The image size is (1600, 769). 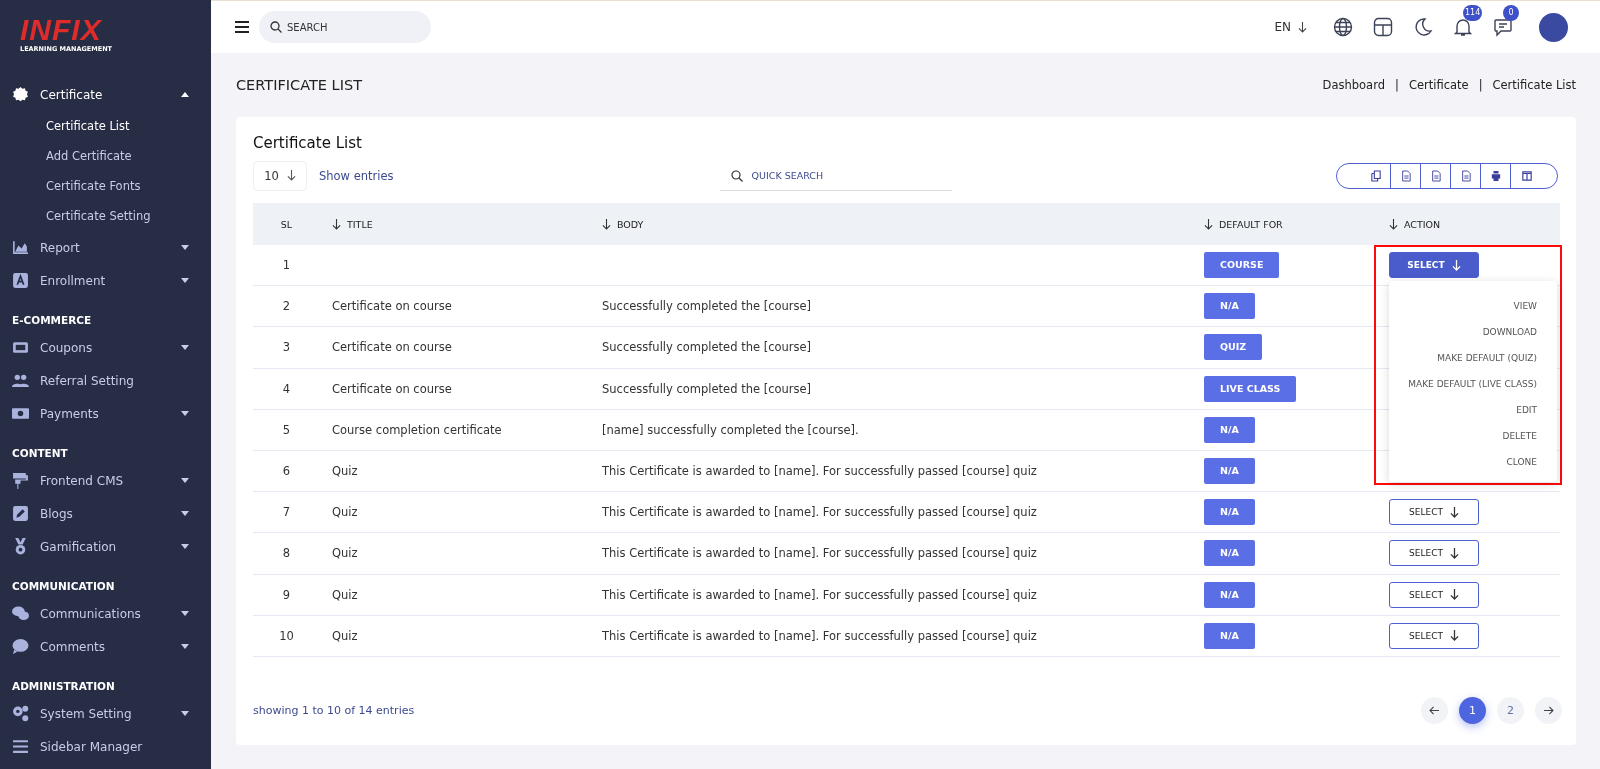 What do you see at coordinates (1233, 347) in the screenshot?
I see `default-for-tag: QUIZ` at bounding box center [1233, 347].